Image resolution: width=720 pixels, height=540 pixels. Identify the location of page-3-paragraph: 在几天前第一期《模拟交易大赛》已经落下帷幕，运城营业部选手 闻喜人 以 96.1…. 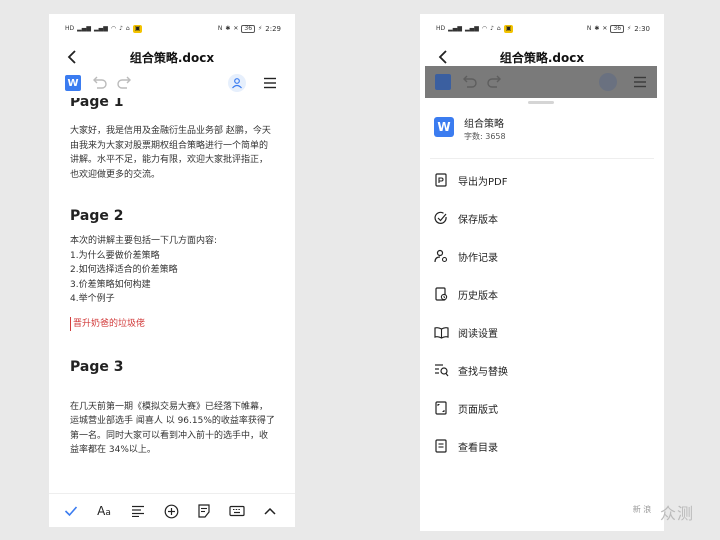
(172, 428).